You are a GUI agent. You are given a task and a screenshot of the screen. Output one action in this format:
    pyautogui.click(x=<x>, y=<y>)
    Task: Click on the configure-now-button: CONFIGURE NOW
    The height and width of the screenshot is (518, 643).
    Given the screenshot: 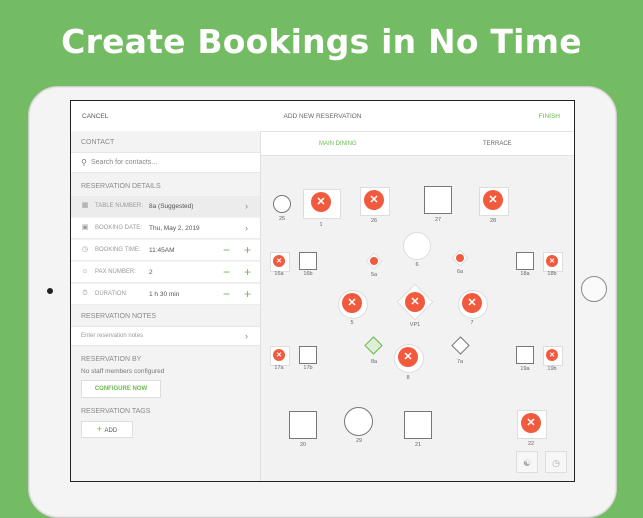 What is the action you would take?
    pyautogui.click(x=121, y=389)
    